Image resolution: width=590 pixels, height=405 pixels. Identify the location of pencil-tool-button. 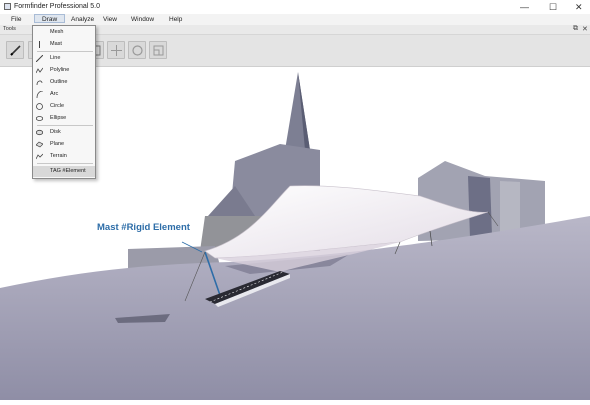
(15, 50).